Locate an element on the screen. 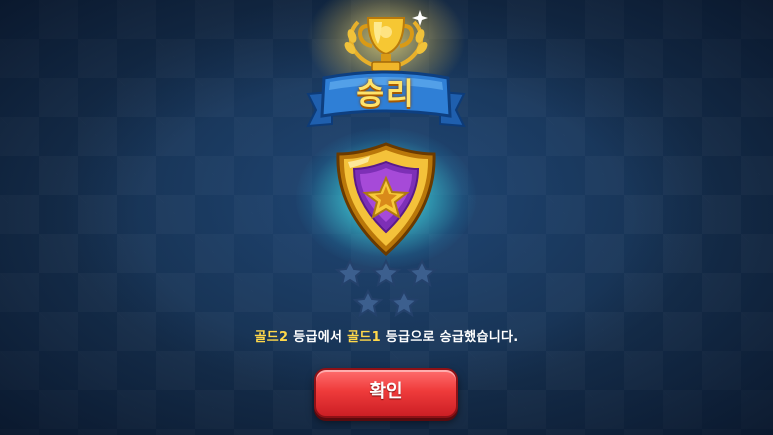 Image resolution: width=773 pixels, height=435 pixels. message-text-1: 등급에서 is located at coordinates (318, 337).